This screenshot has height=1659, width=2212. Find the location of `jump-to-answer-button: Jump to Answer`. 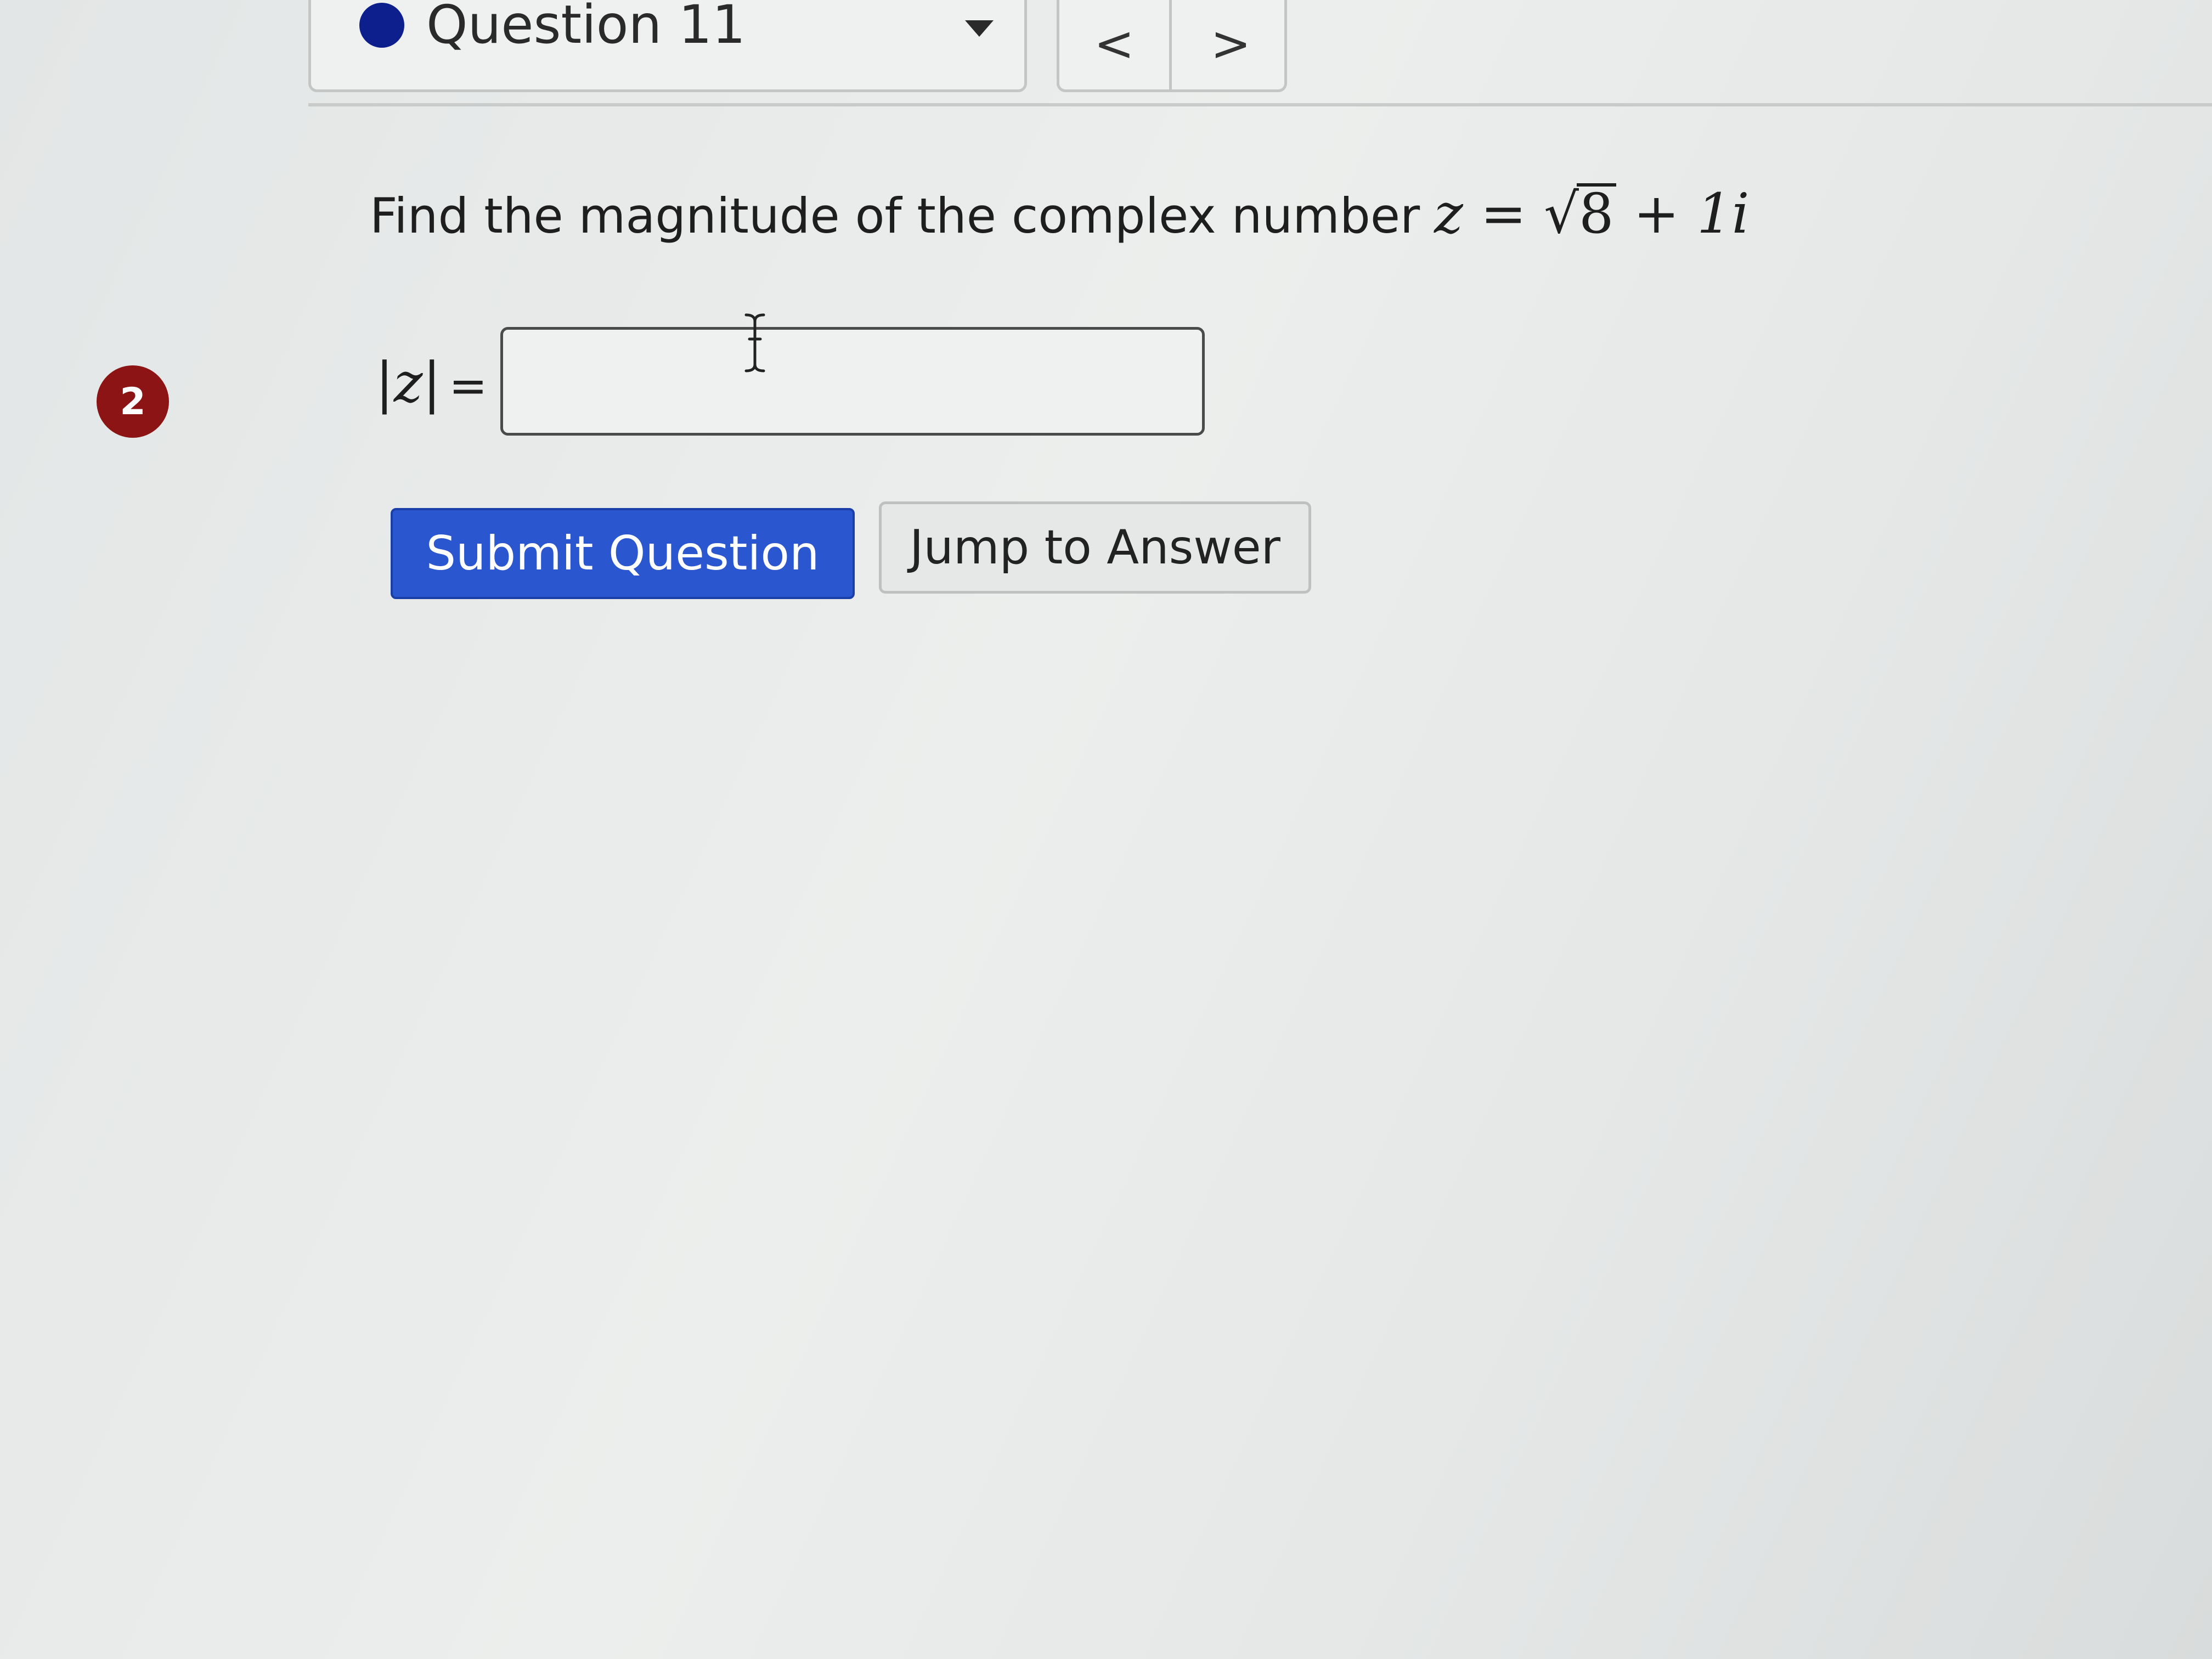

jump-to-answer-button: Jump to Answer is located at coordinates (1095, 547).